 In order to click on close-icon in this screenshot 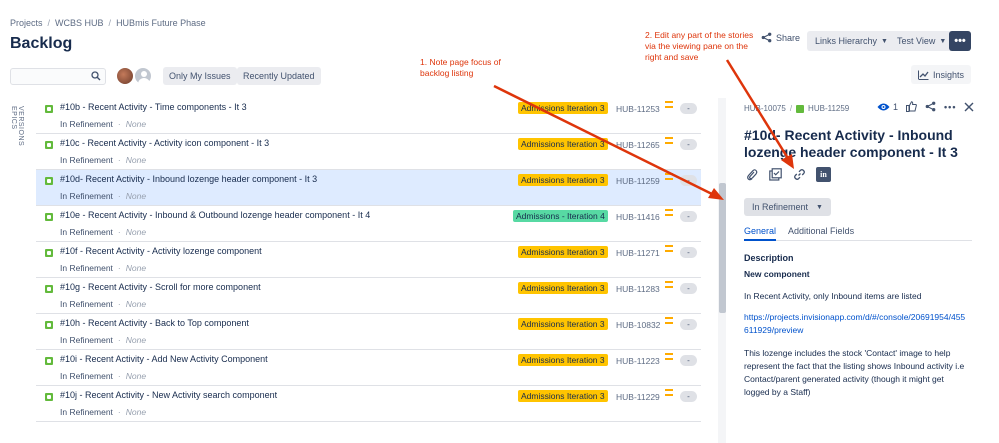, I will do `click(969, 107)`.